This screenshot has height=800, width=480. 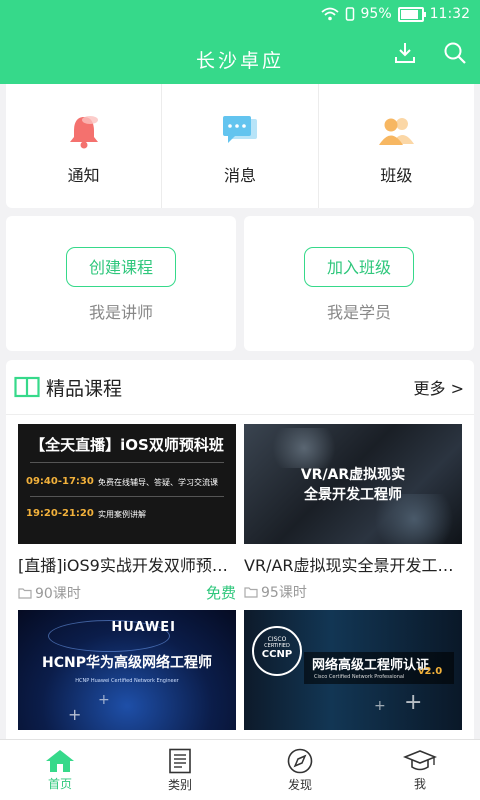 I want to click on course-title: VR/AR虚拟现实全景开发工程师, so click(x=353, y=565).